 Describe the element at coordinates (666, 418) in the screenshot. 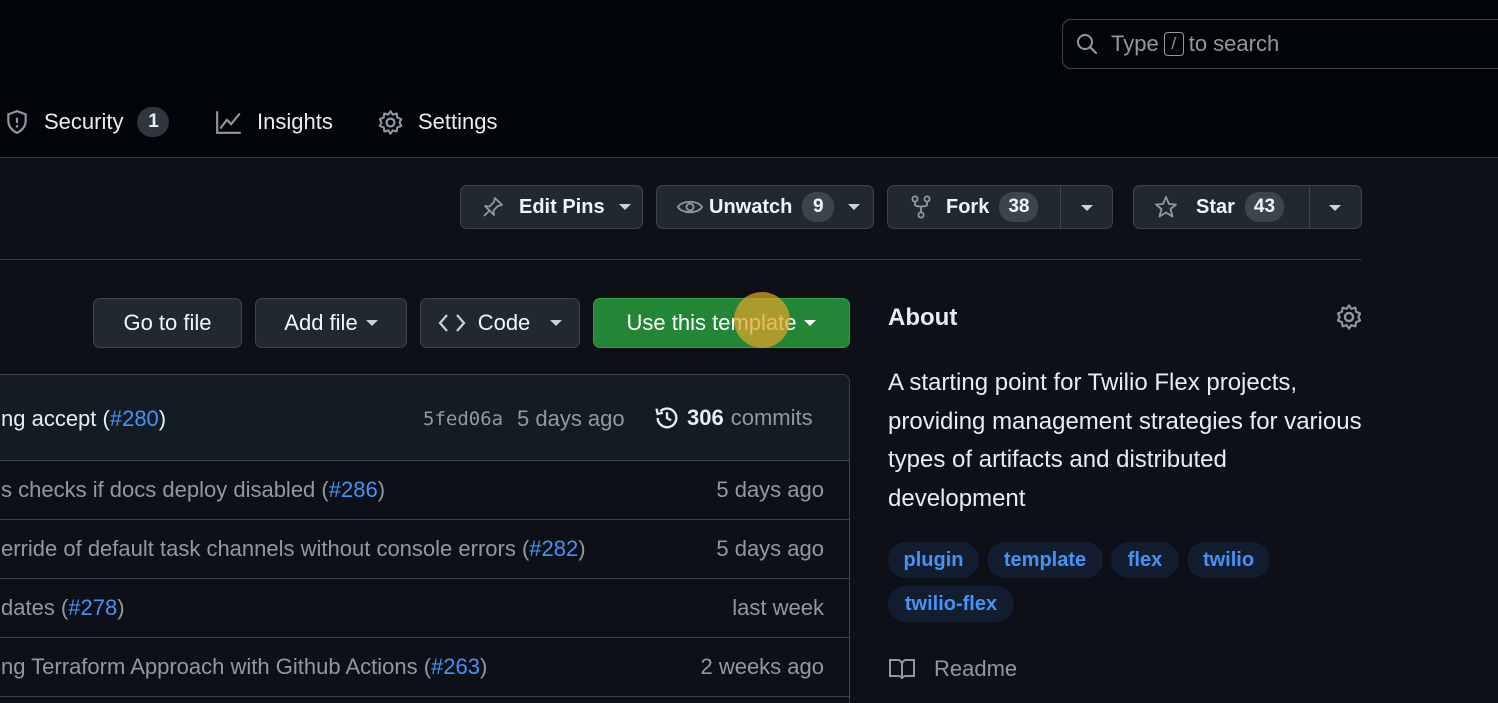

I see `history-icon` at that location.